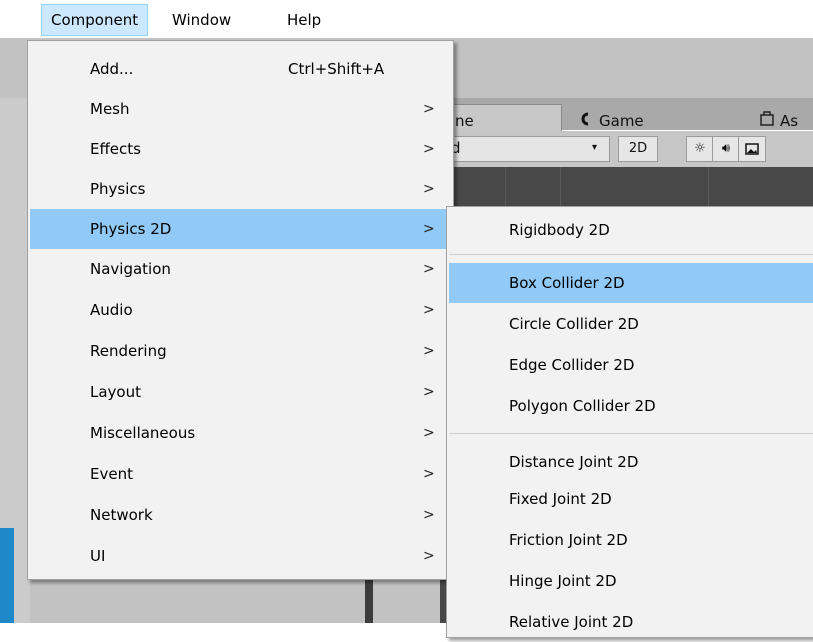 The width and height of the screenshot is (813, 642). I want to click on menu-item-label: Physics 2D, so click(131, 229).